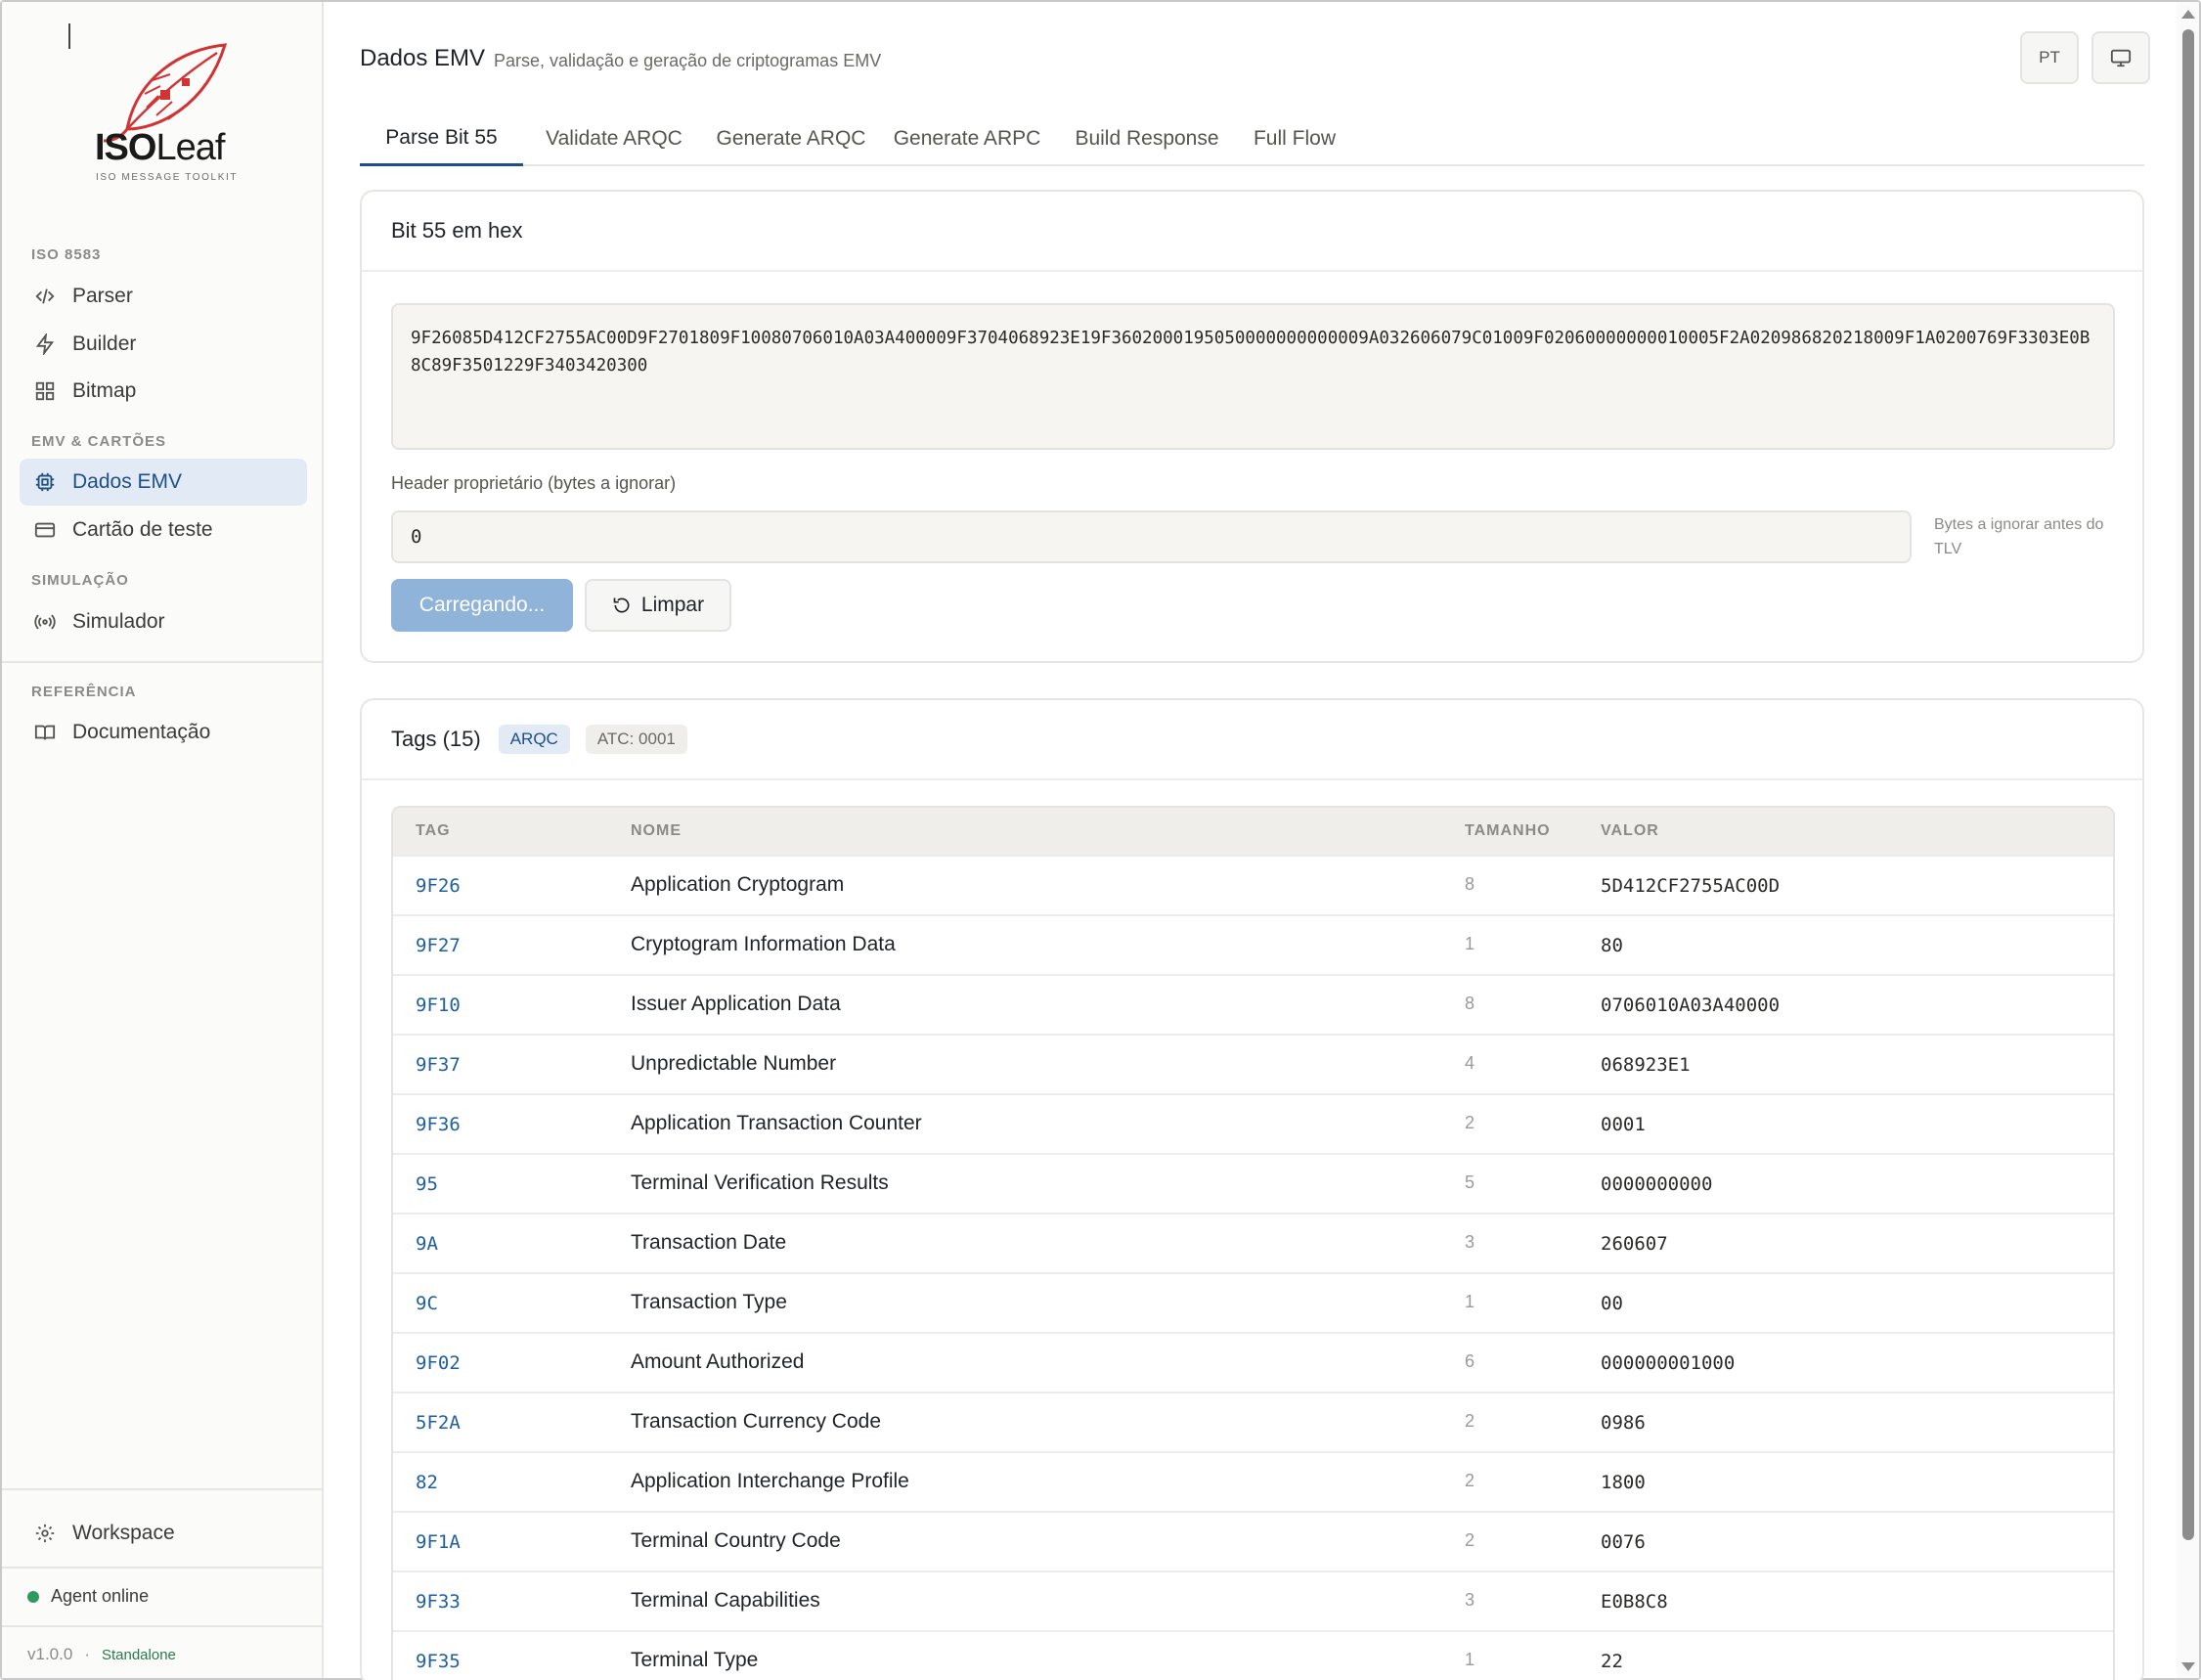 The width and height of the screenshot is (2201, 1680). I want to click on nav-section-emv: EMV & CARTÕES, so click(99, 441).